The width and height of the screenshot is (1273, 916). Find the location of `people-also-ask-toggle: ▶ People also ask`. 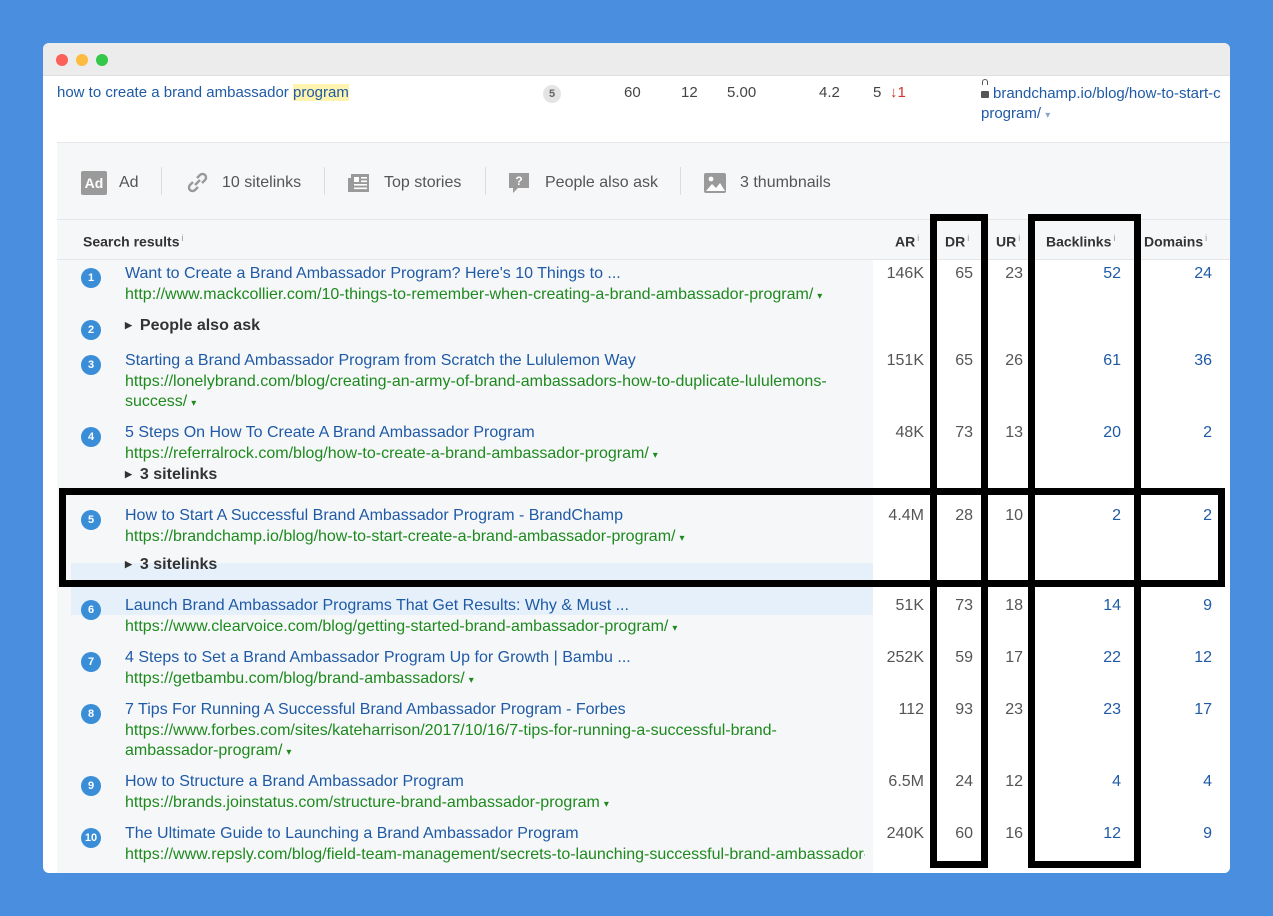

people-also-ask-toggle: ▶ People also ask is located at coordinates (192, 326).